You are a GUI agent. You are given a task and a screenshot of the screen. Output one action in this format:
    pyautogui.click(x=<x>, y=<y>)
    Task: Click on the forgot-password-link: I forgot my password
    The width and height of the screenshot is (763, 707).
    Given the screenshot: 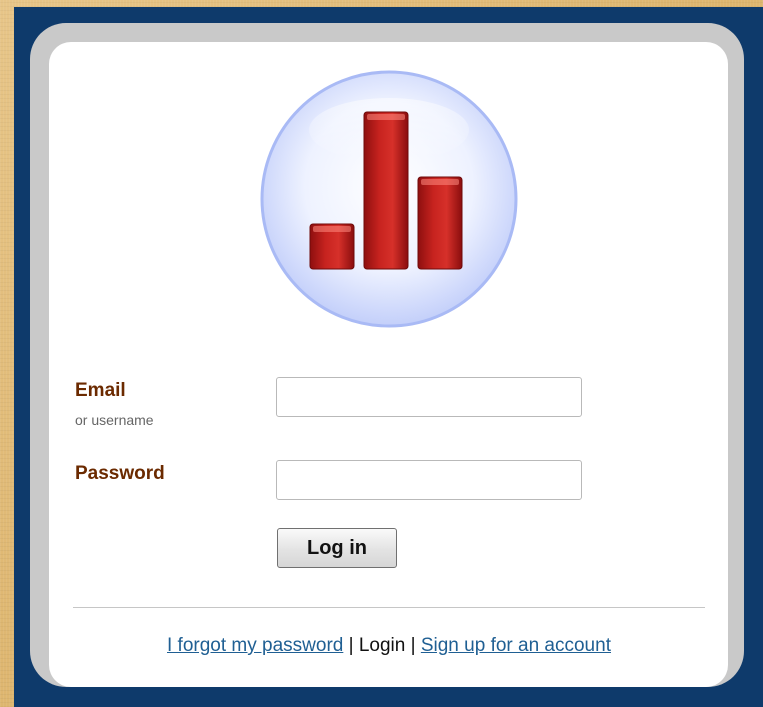 What is the action you would take?
    pyautogui.click(x=255, y=645)
    